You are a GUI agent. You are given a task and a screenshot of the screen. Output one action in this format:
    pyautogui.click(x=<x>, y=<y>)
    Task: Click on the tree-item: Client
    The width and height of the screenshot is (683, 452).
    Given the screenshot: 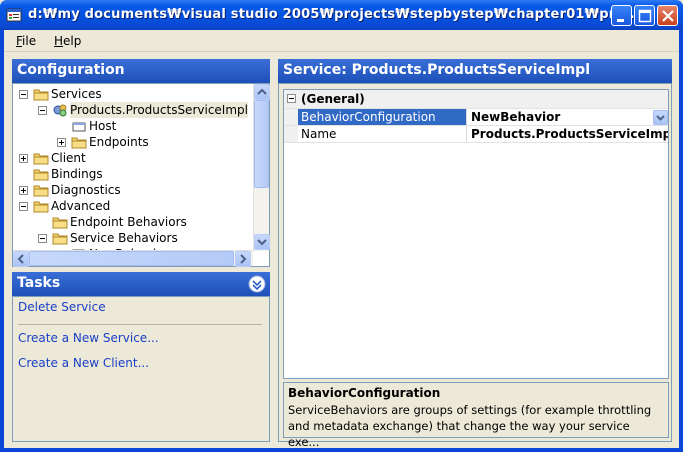 What is the action you would take?
    pyautogui.click(x=133, y=158)
    